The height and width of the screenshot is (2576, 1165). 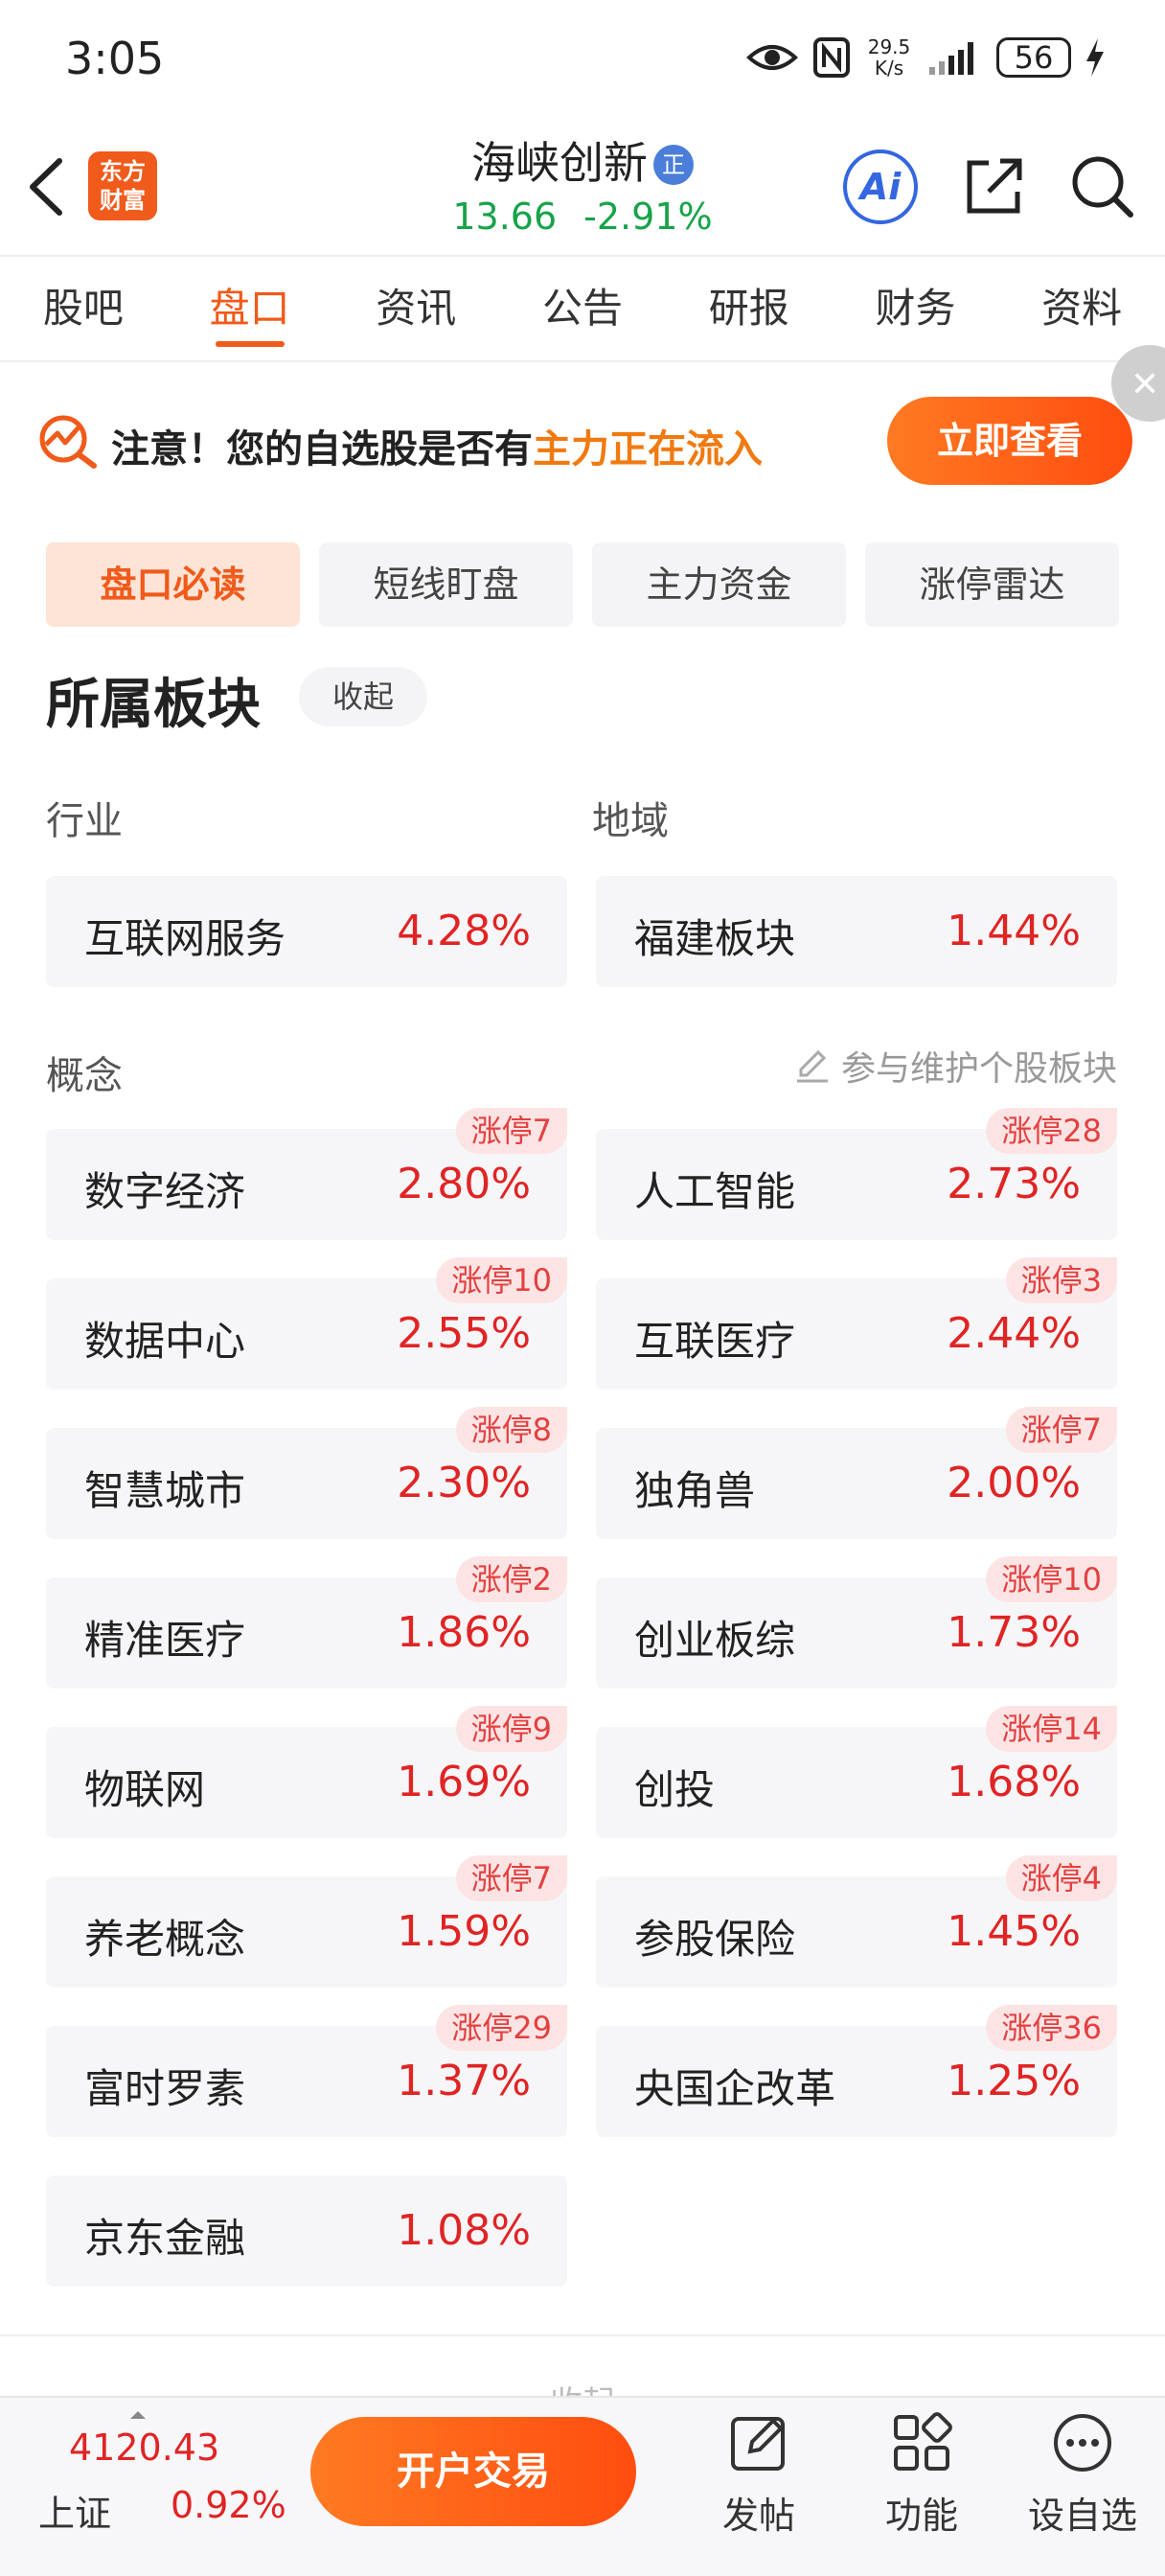 I want to click on tab-guba: 股吧, so click(x=83, y=308).